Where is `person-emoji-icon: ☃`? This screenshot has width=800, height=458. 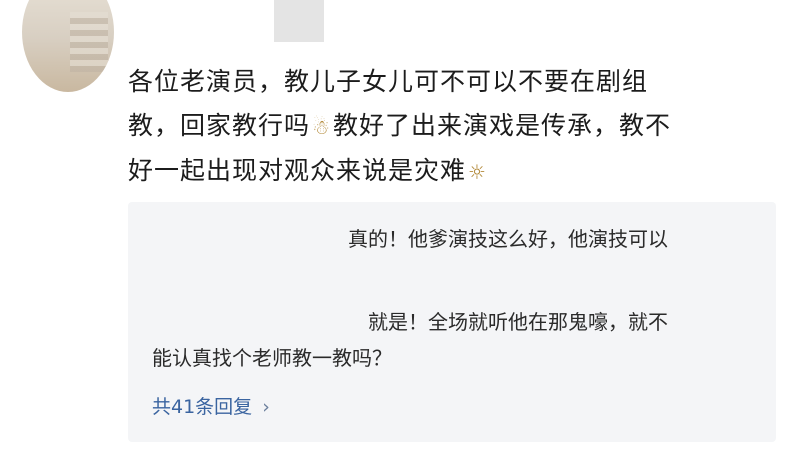 person-emoji-icon: ☃ is located at coordinates (321, 127).